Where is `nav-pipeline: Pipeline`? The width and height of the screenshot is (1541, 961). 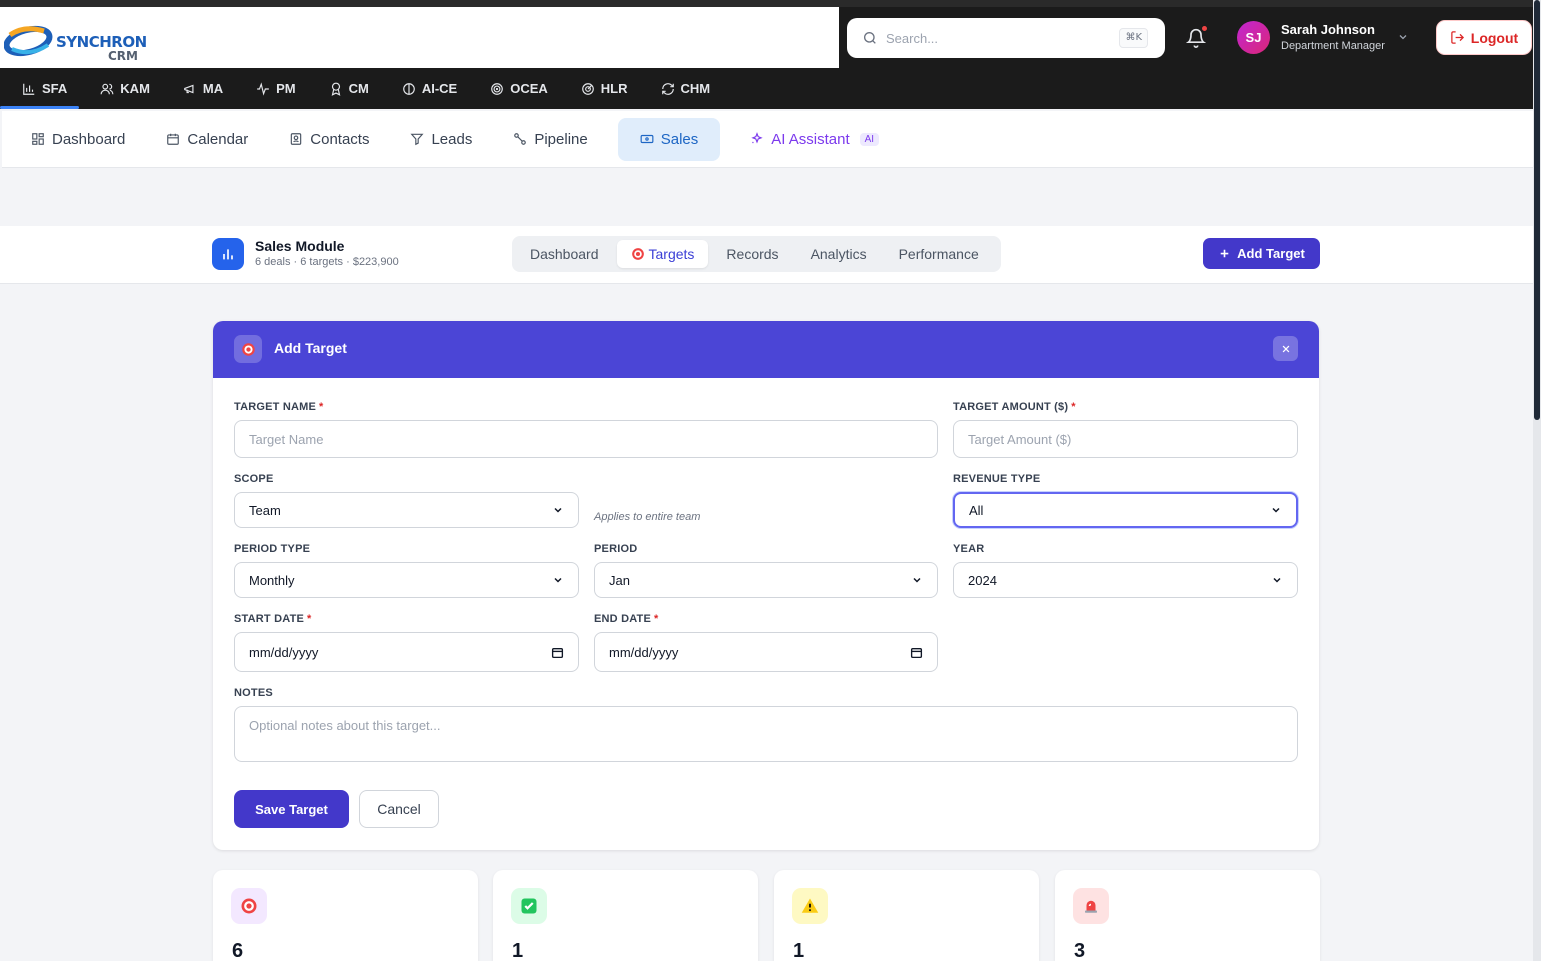
nav-pipeline: Pipeline is located at coordinates (550, 139).